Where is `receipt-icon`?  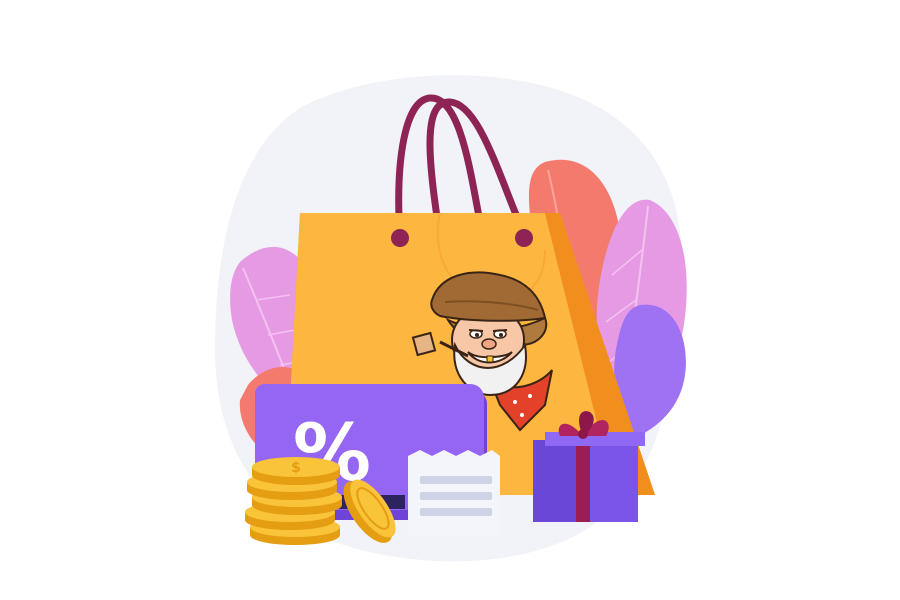
receipt-icon is located at coordinates (454, 492).